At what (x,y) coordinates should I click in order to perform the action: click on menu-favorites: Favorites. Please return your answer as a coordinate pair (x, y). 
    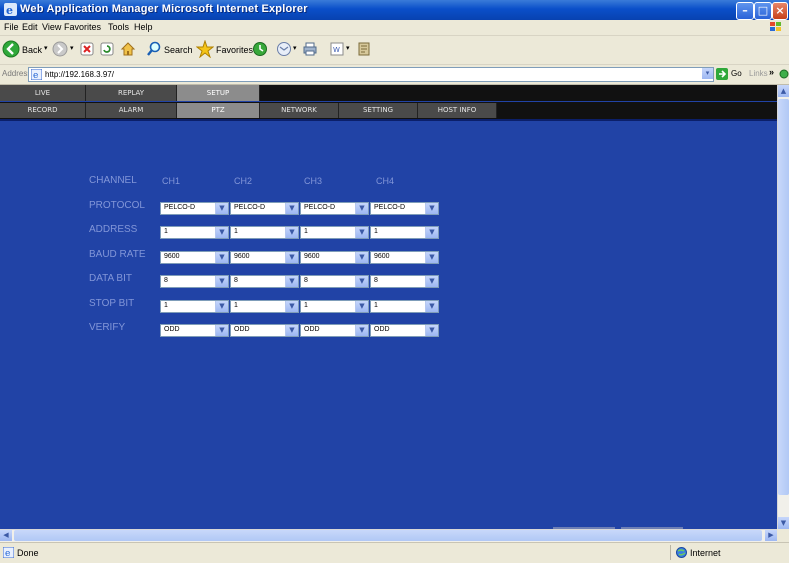
    Looking at the image, I should click on (82, 27).